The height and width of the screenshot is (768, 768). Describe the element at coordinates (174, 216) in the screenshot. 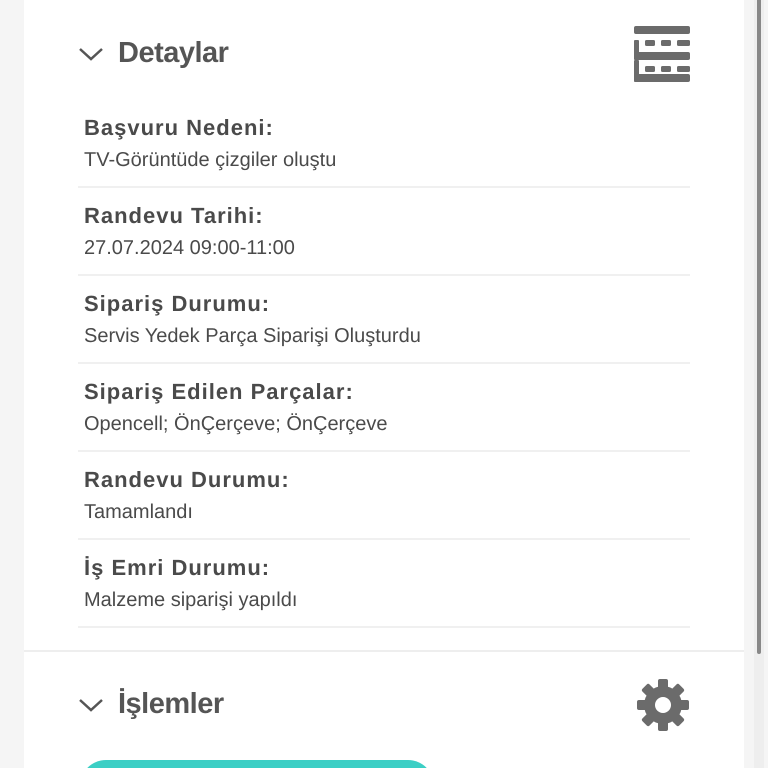

I see `field-label: Randevu Tarihi:` at that location.